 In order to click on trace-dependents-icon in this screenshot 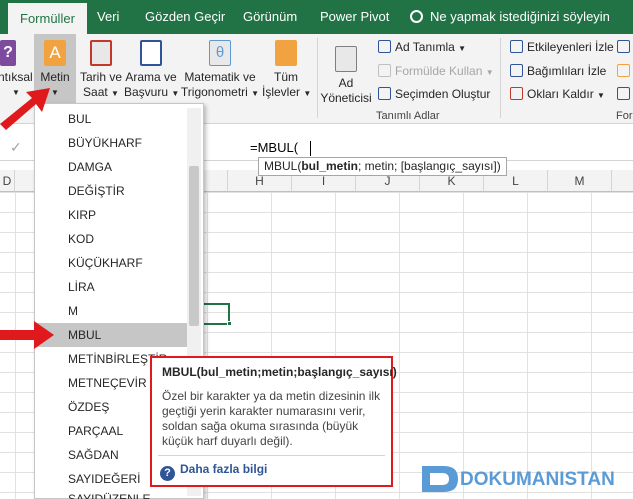, I will do `click(516, 70)`.